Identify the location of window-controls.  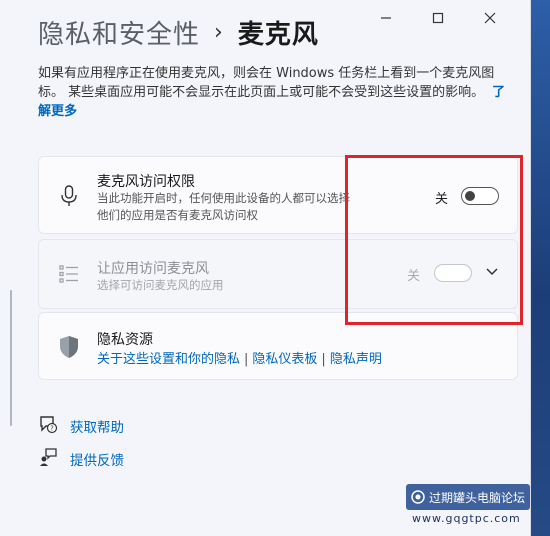
(438, 18).